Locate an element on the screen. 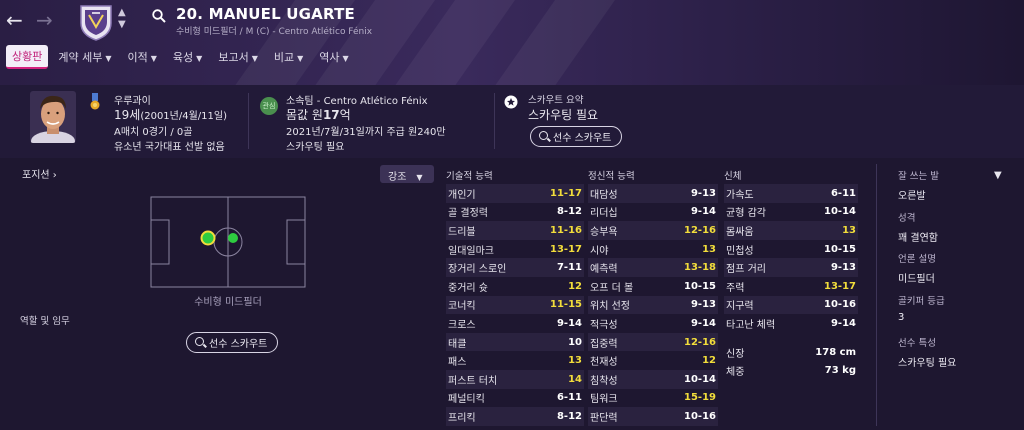 The width and height of the screenshot is (1024, 430). attr-name: 퍼스트 터치 is located at coordinates (473, 381).